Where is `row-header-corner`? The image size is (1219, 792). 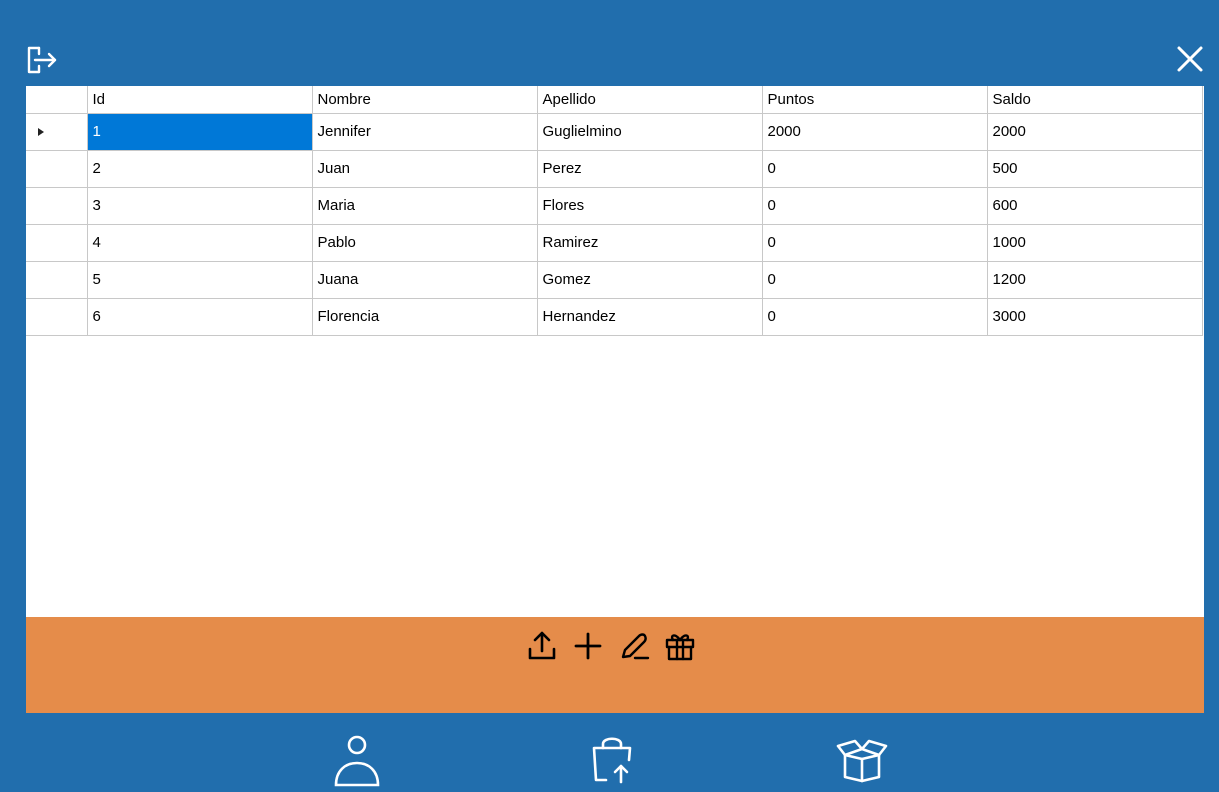 row-header-corner is located at coordinates (57, 100).